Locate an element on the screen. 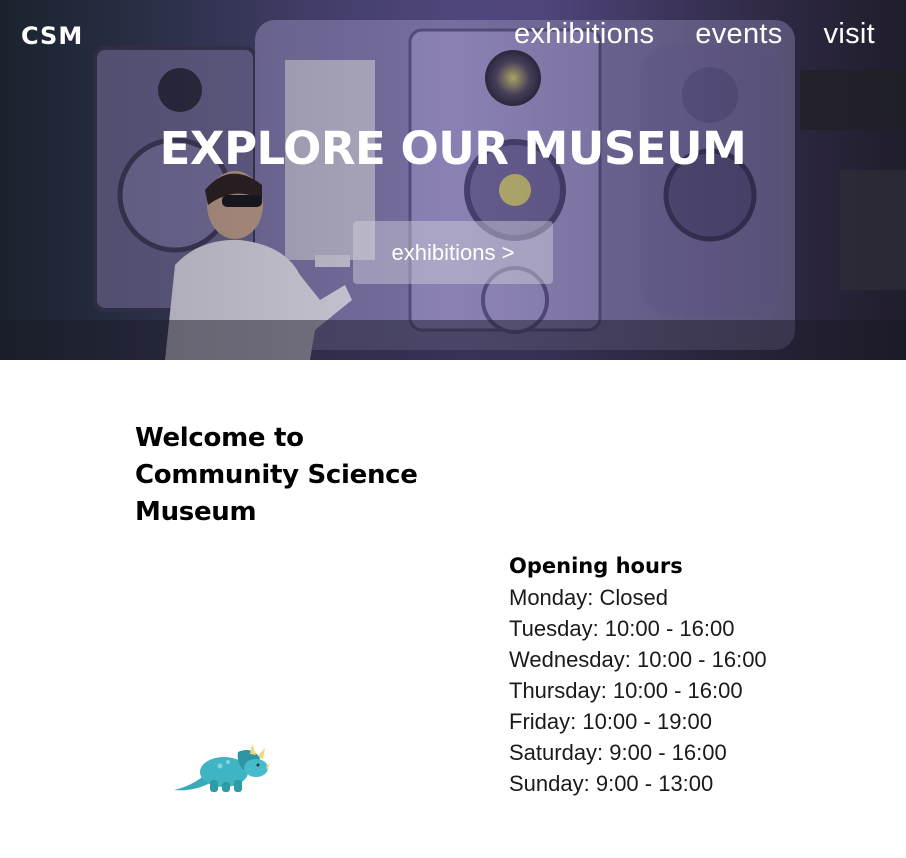 The image size is (906, 858). hours-monday: Monday: Closed is located at coordinates (588, 597).